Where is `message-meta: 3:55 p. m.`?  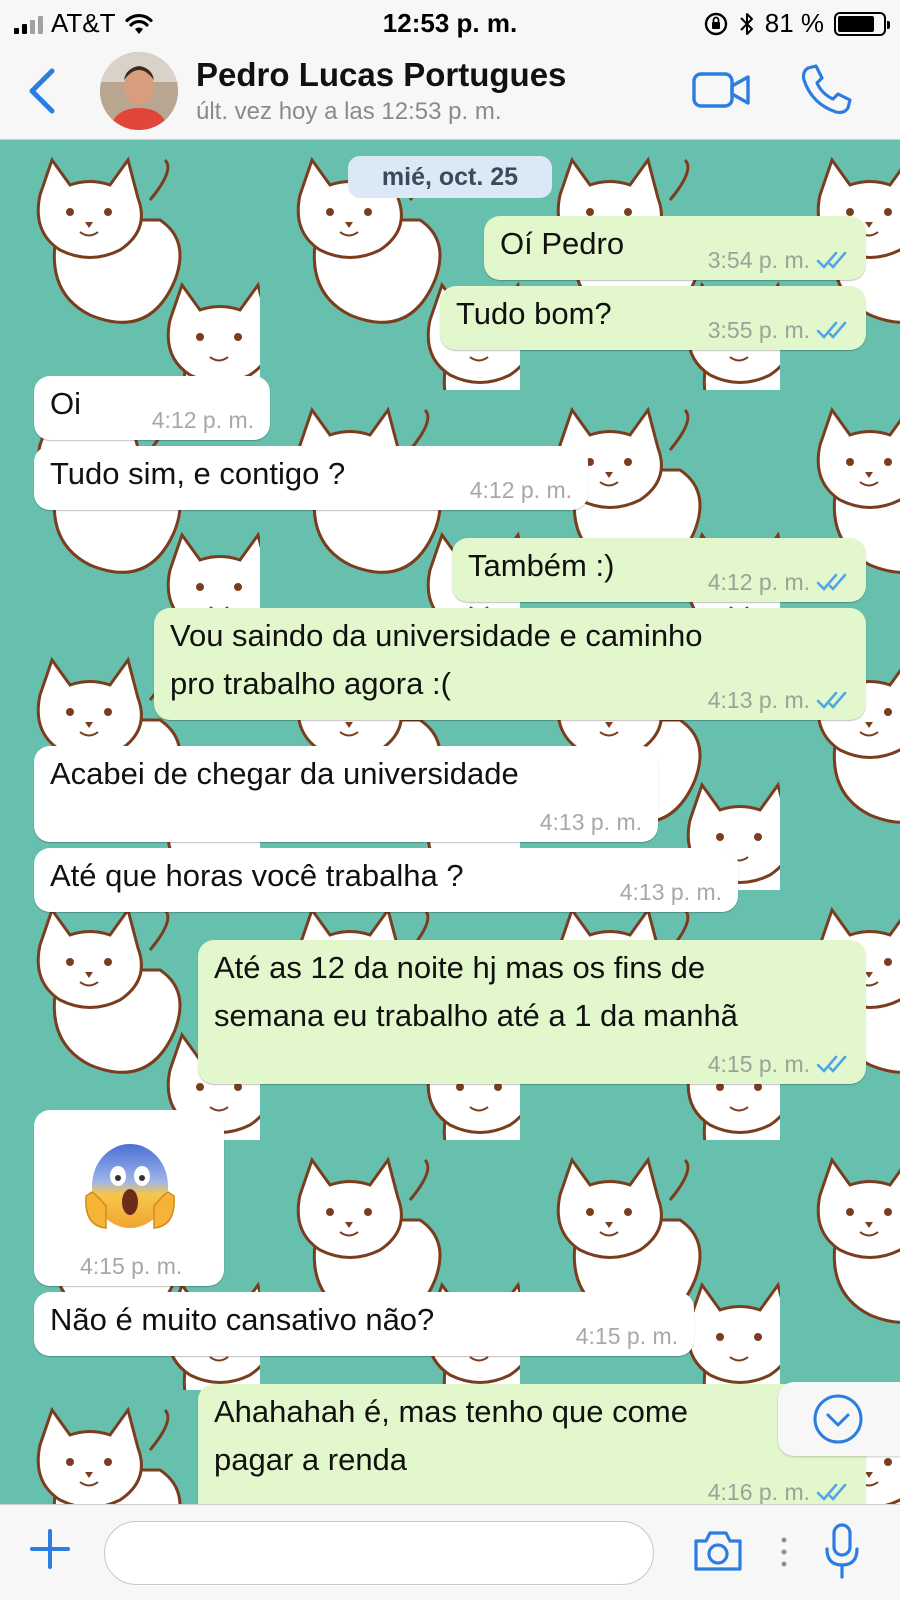 message-meta: 3:55 p. m. is located at coordinates (779, 330).